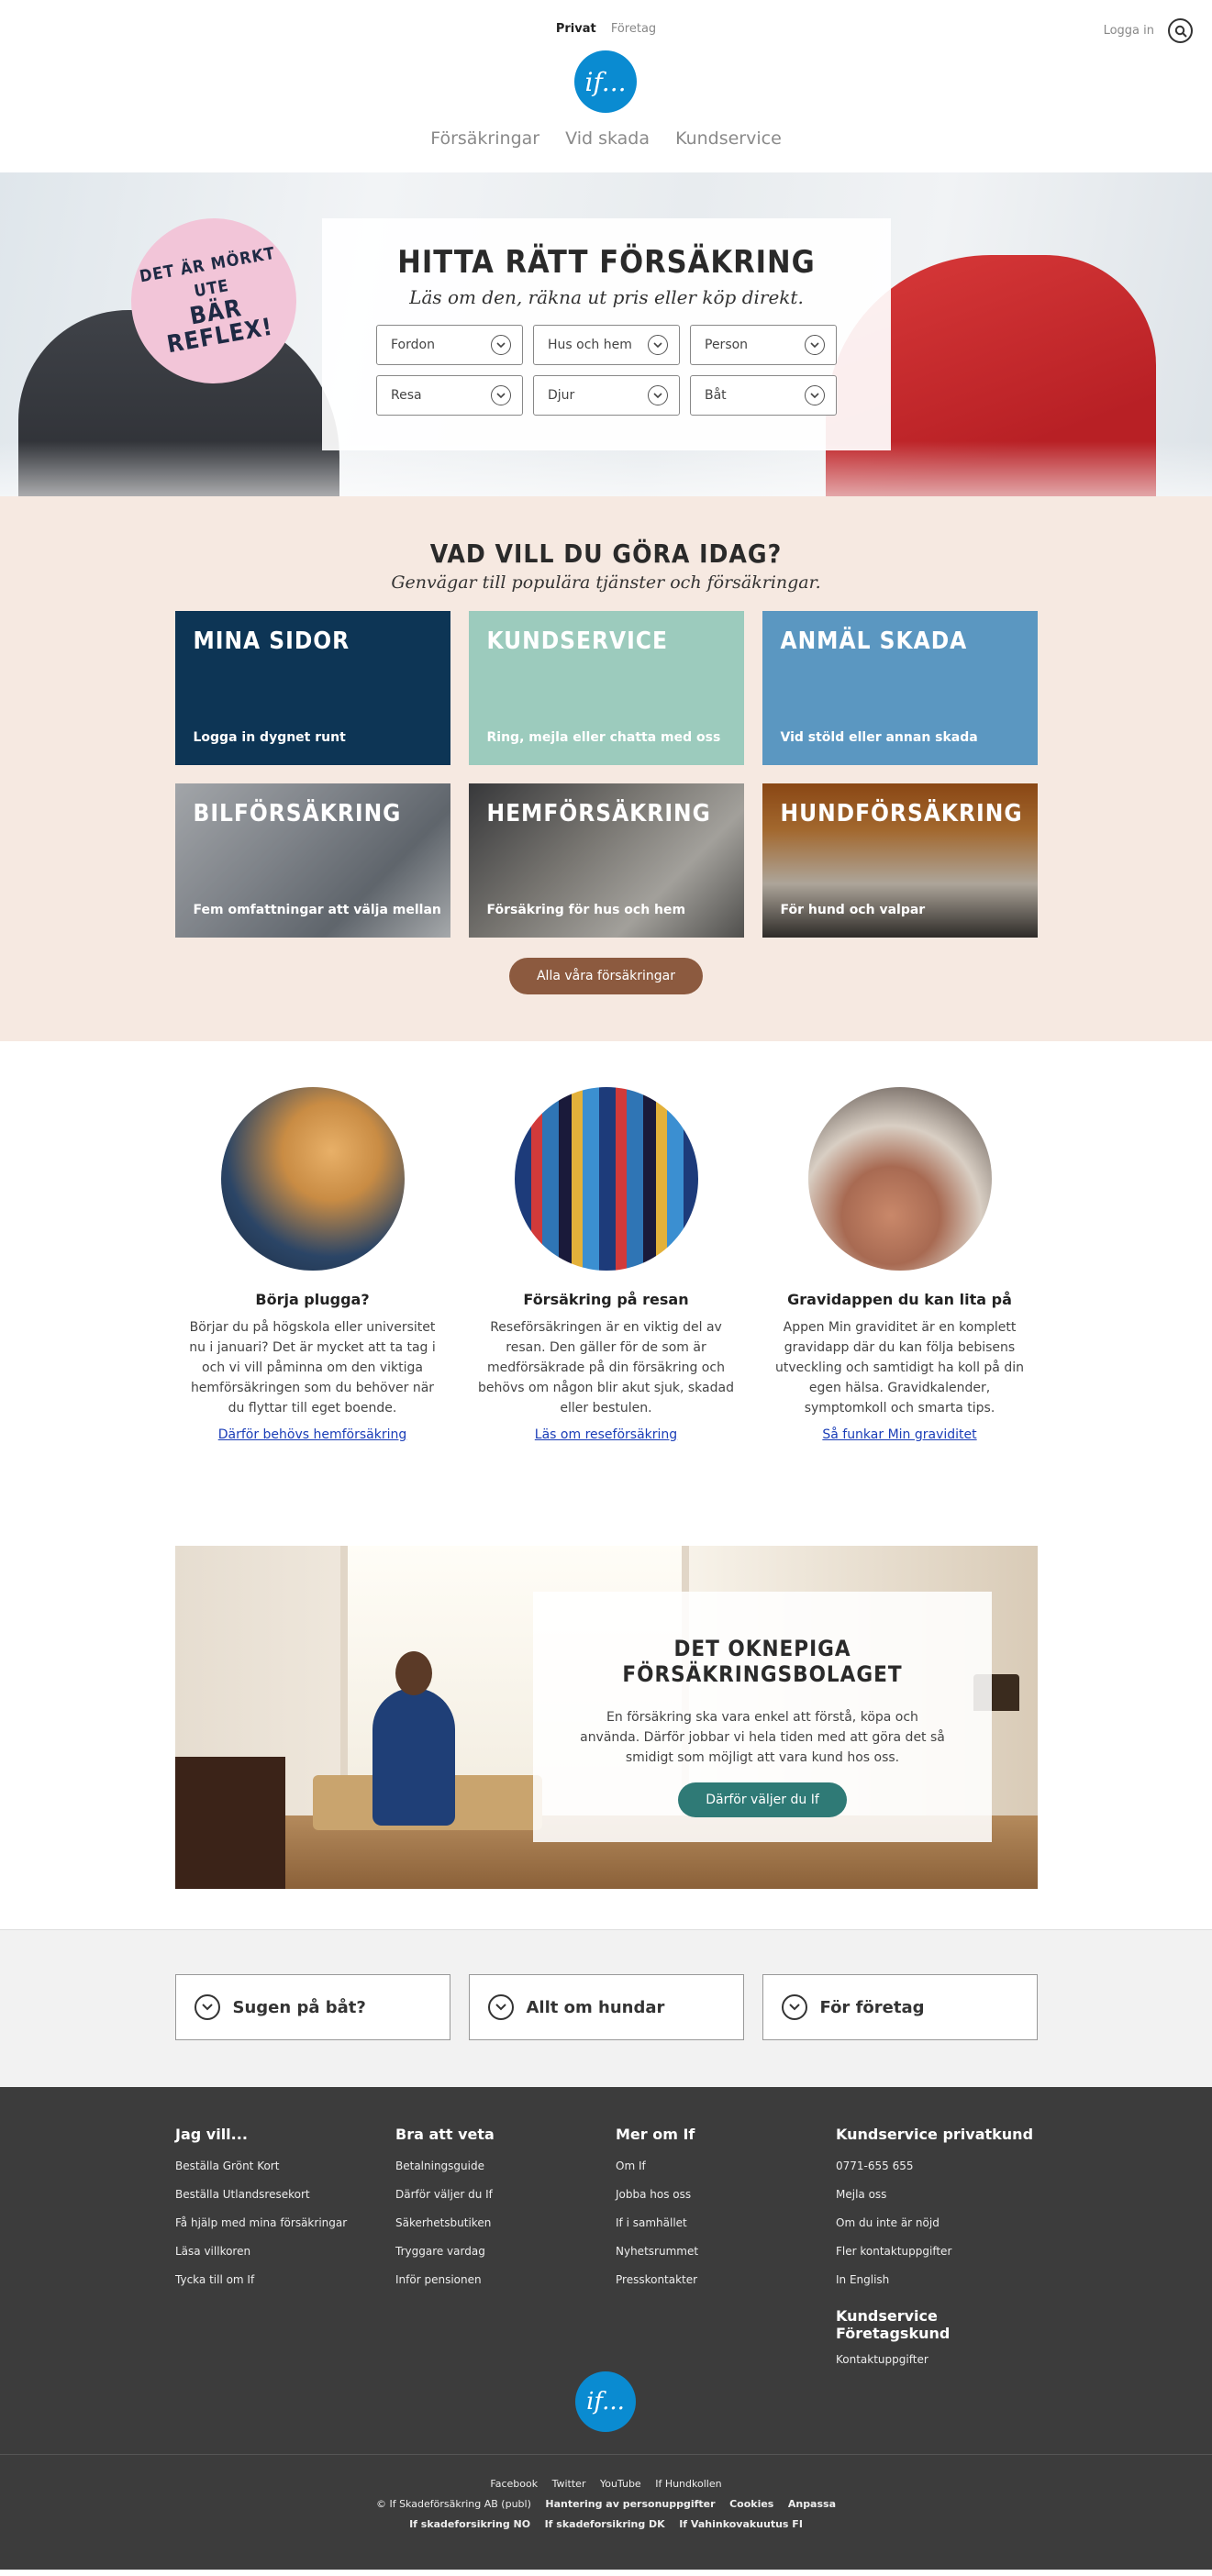  What do you see at coordinates (946, 2280) in the screenshot?
I see `footer-link: In English` at bounding box center [946, 2280].